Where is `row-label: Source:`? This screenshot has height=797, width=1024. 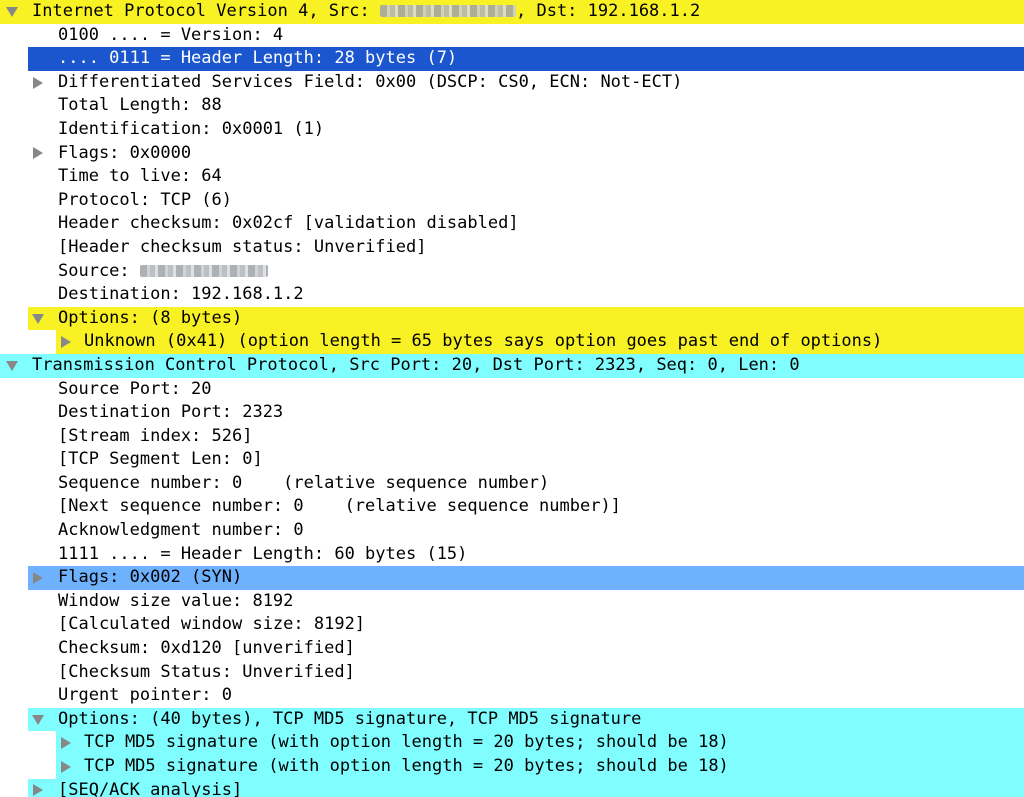
row-label: Source: is located at coordinates (163, 272).